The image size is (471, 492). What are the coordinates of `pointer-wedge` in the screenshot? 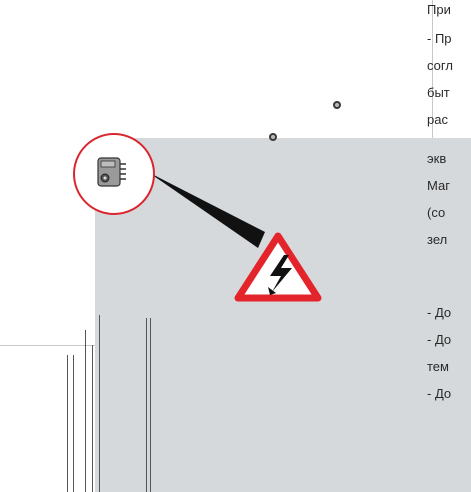 It's located at (206, 210).